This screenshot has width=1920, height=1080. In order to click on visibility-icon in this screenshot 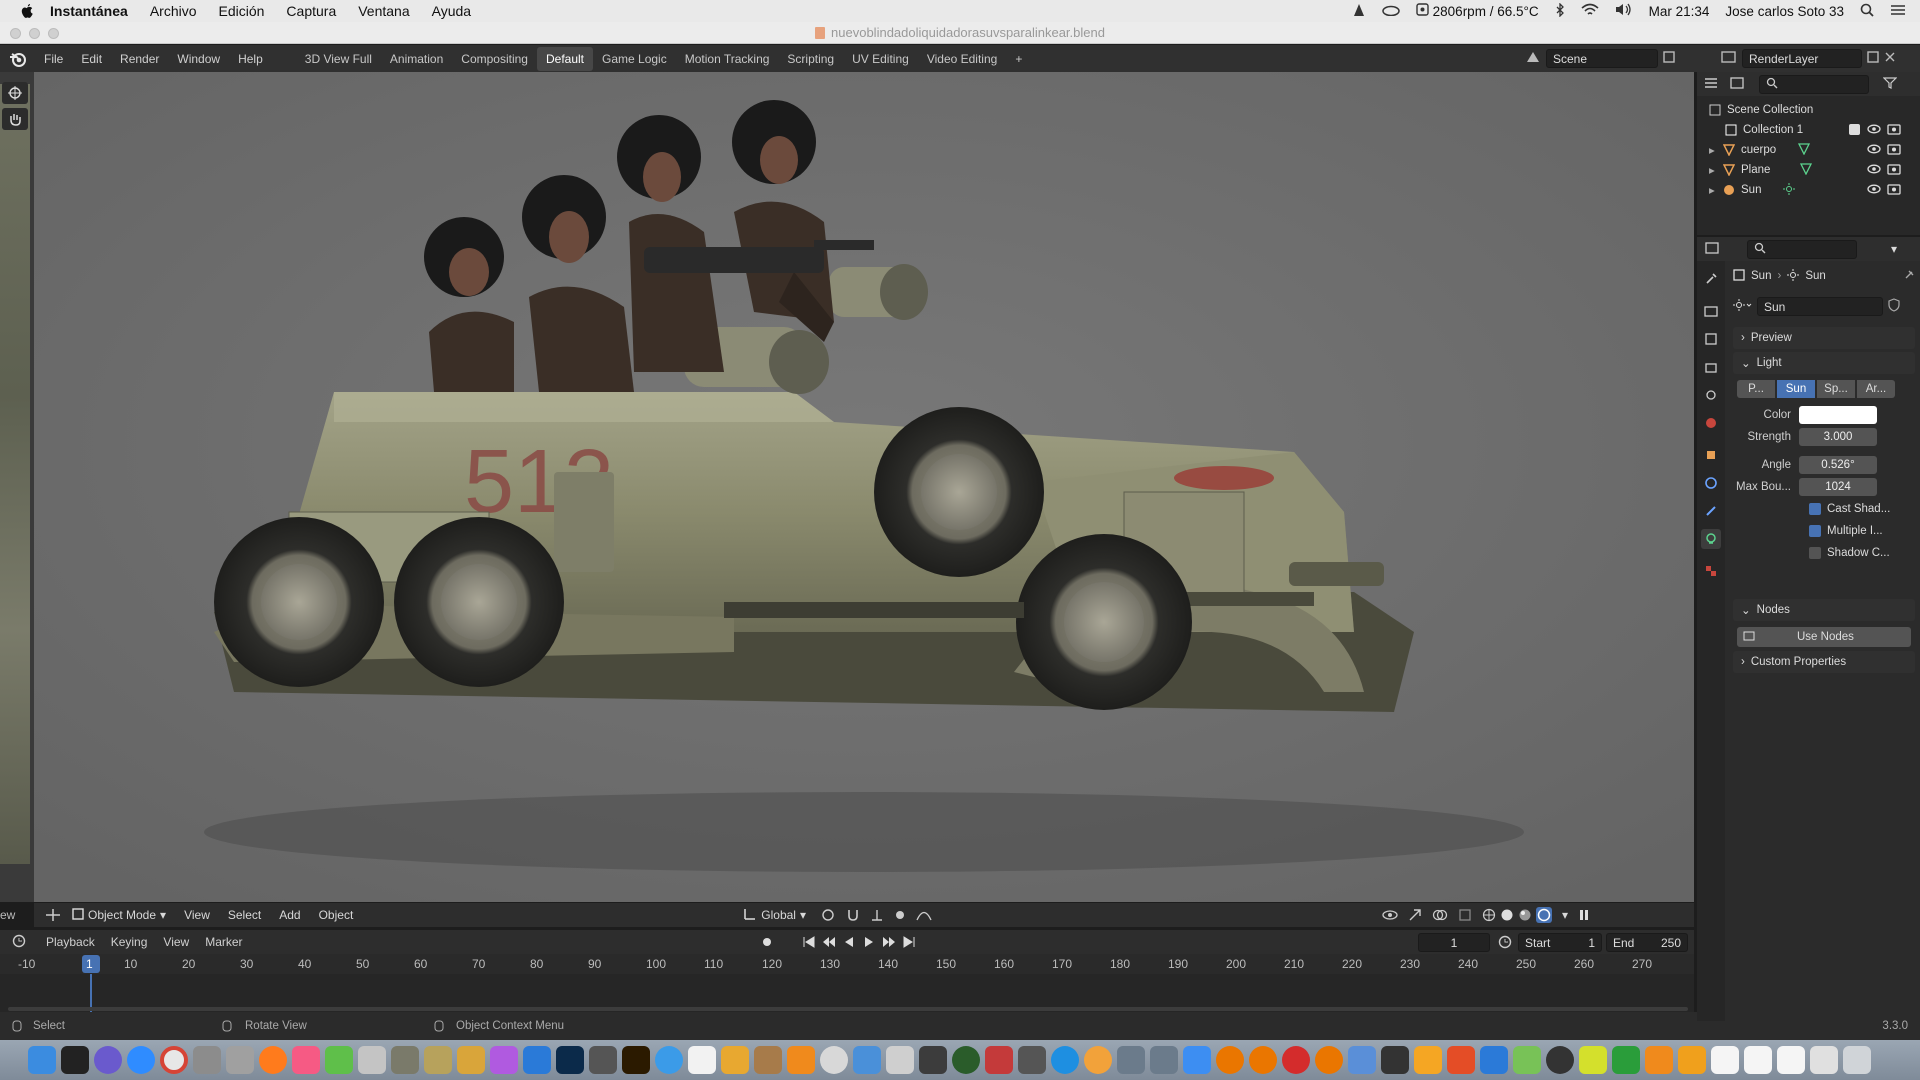, I will do `click(1390, 915)`.